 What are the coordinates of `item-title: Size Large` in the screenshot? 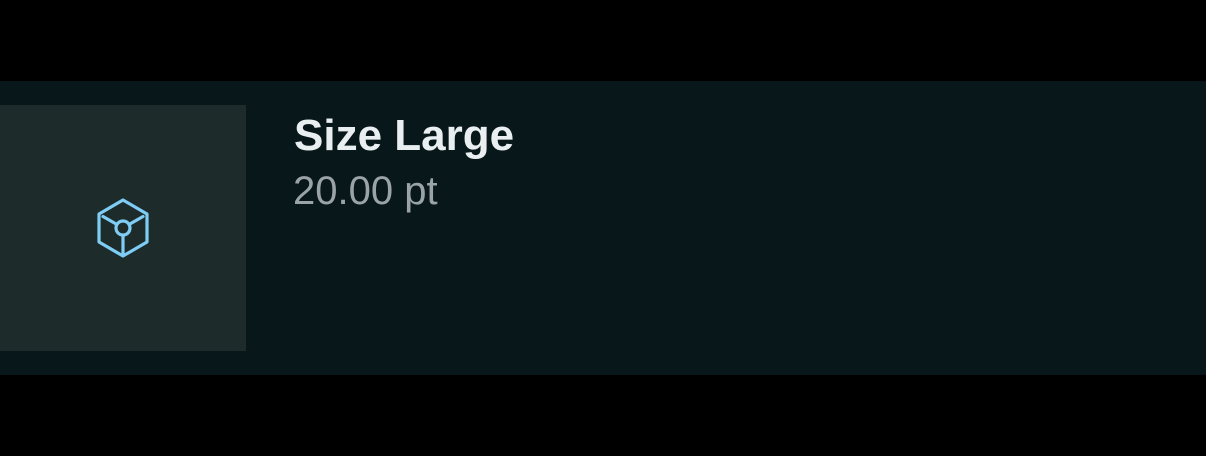 It's located at (404, 135).